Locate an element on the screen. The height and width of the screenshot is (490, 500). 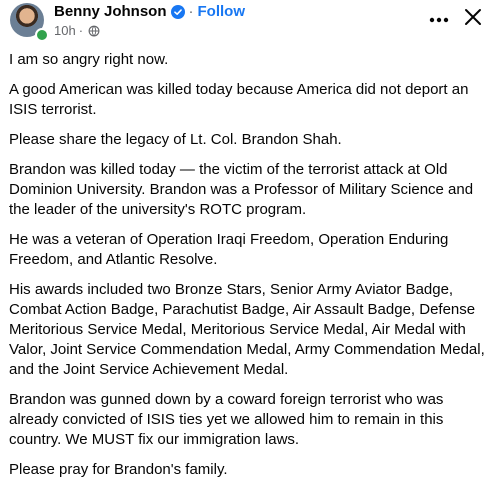
post-header: Benny Johnson · Follow 10h · is located at coordinates (250, 22).